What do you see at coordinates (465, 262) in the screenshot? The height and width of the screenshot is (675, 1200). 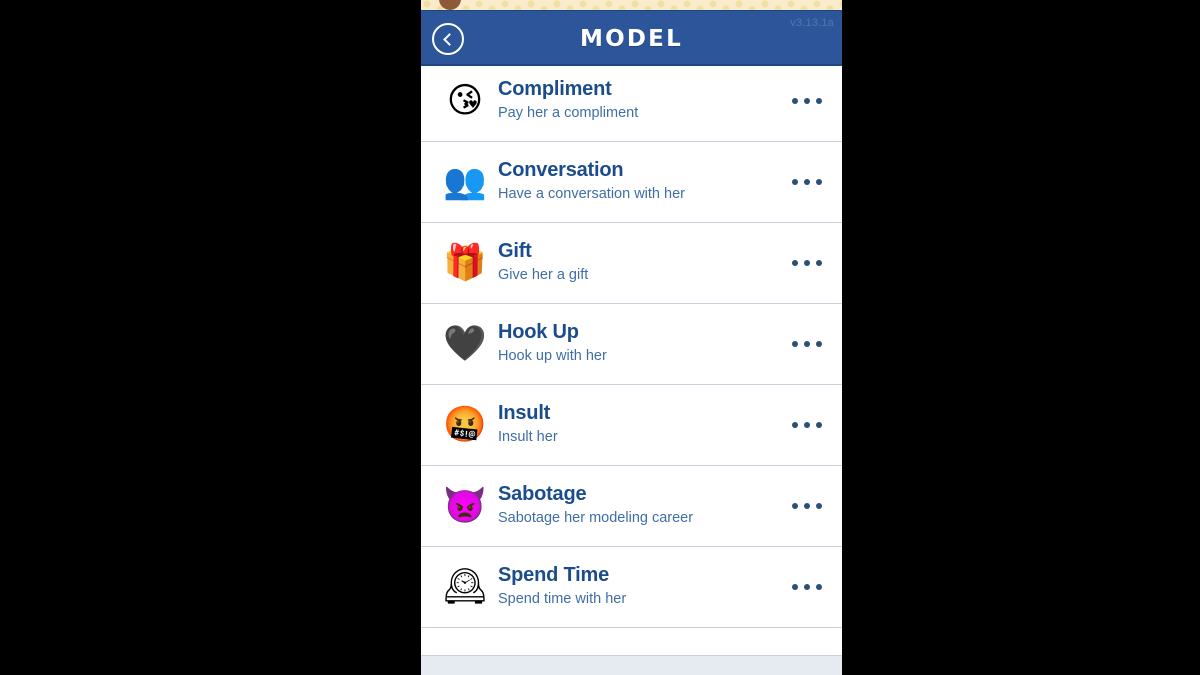 I see `wrapped-gift-emoji: 🎁` at bounding box center [465, 262].